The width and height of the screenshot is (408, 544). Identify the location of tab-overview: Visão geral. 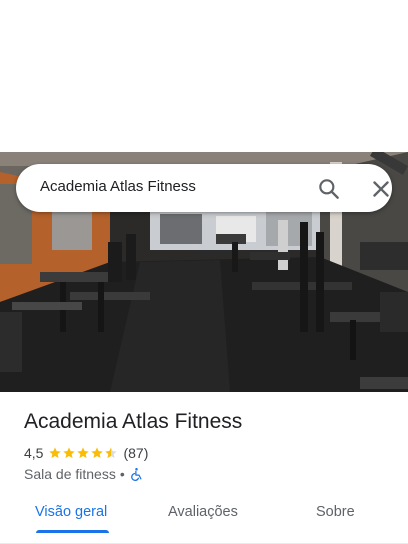
(71, 512).